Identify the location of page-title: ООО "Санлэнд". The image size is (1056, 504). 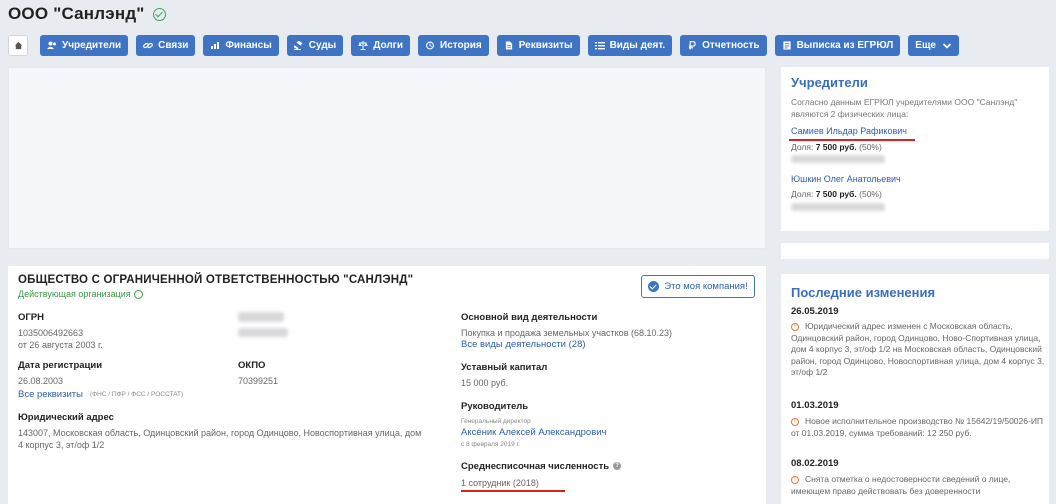
(76, 13).